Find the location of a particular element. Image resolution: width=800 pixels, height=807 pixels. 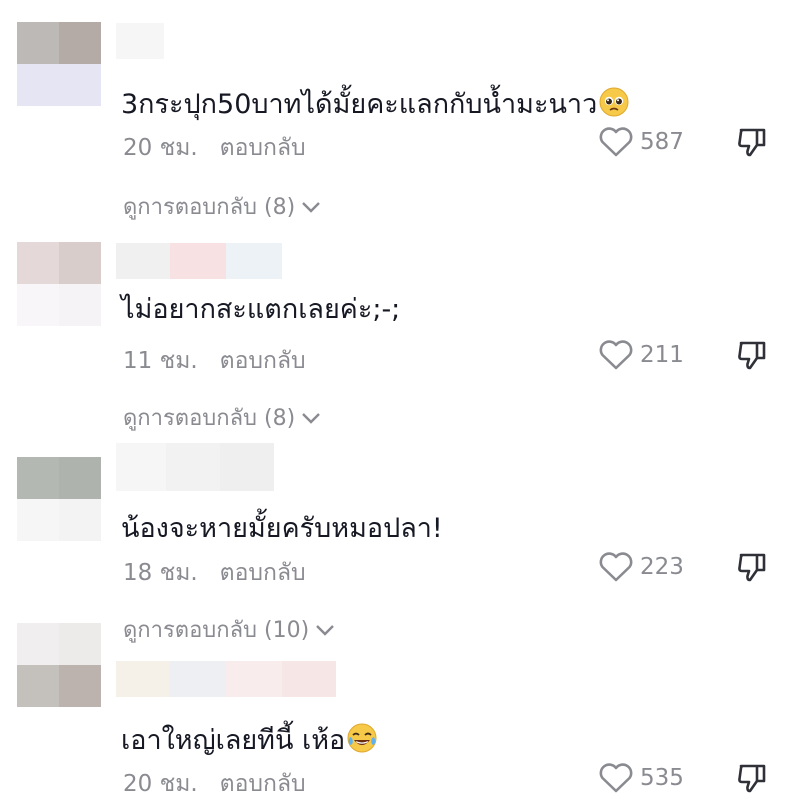

timestamp: 11 ชม. is located at coordinates (160, 361).